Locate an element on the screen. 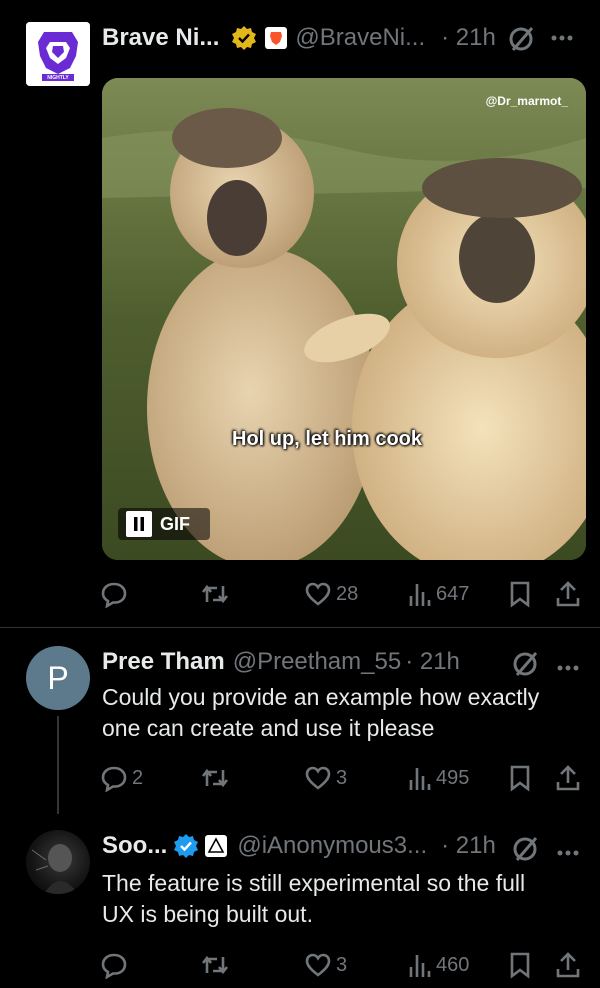 This screenshot has width=600, height=988. view-count: 647 is located at coordinates (453, 593).